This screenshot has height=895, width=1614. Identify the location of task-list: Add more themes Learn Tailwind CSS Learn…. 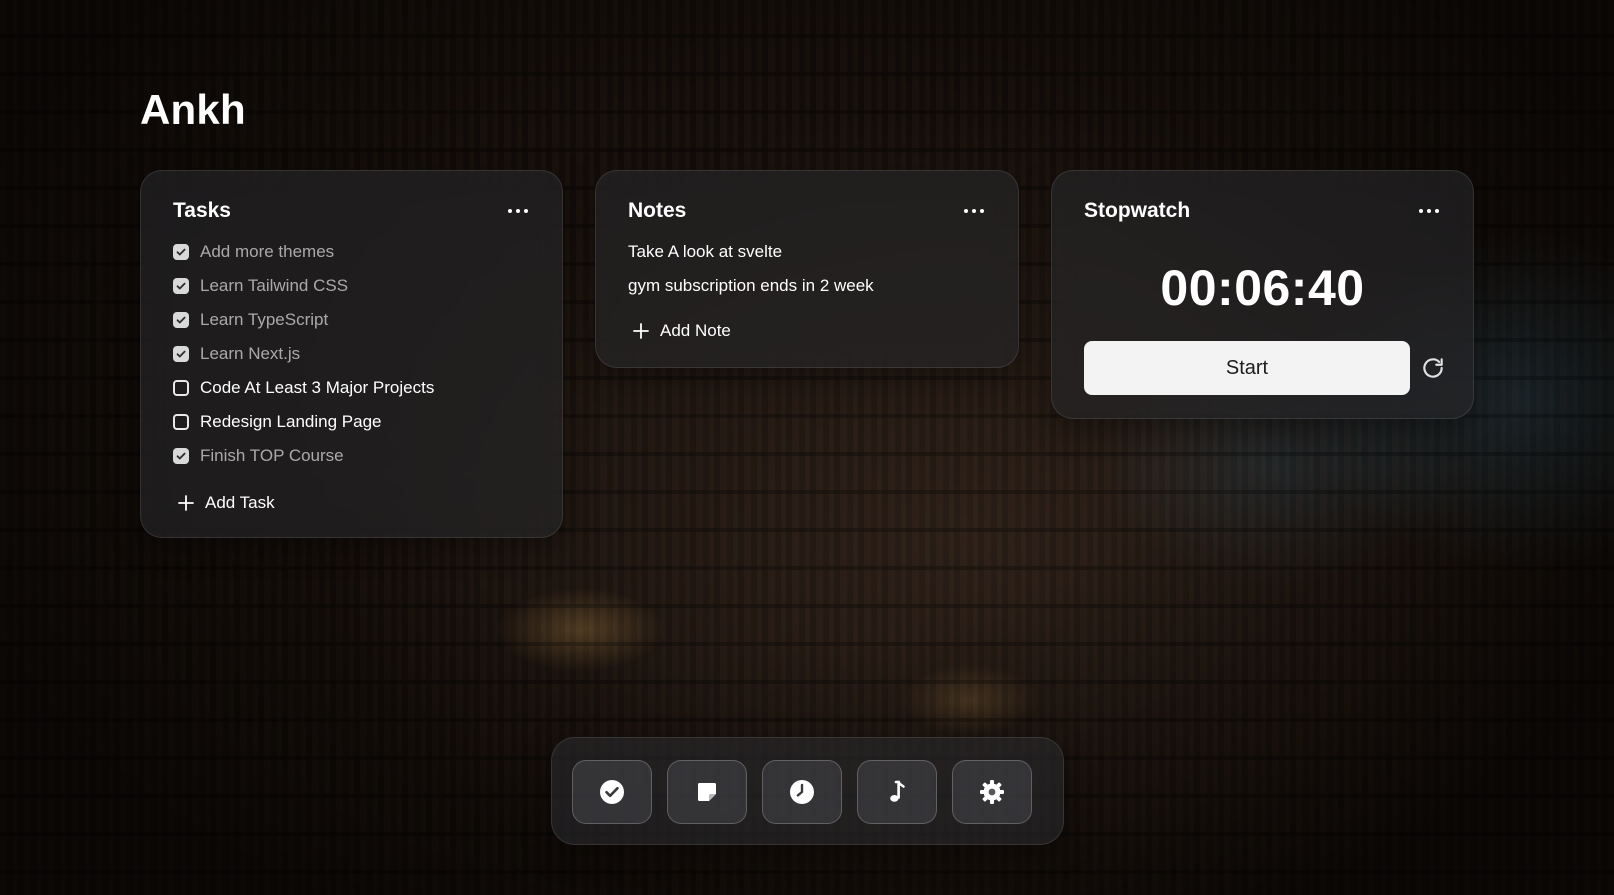
(303, 354).